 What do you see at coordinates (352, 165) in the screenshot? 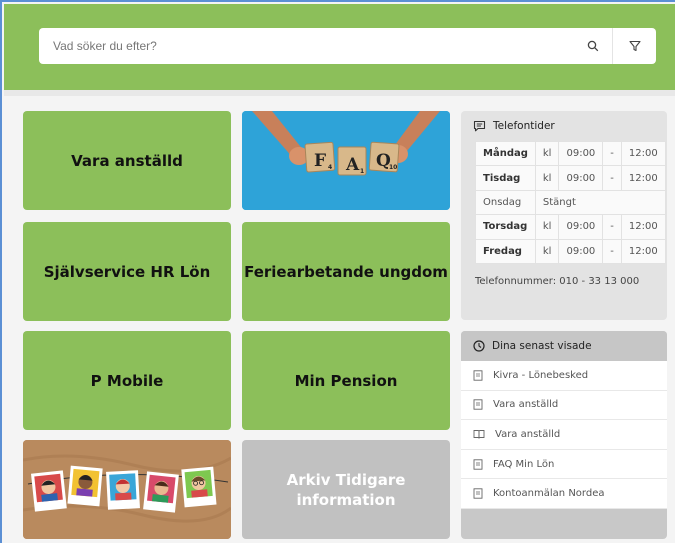
I see `faq-letter-a: A` at bounding box center [352, 165].